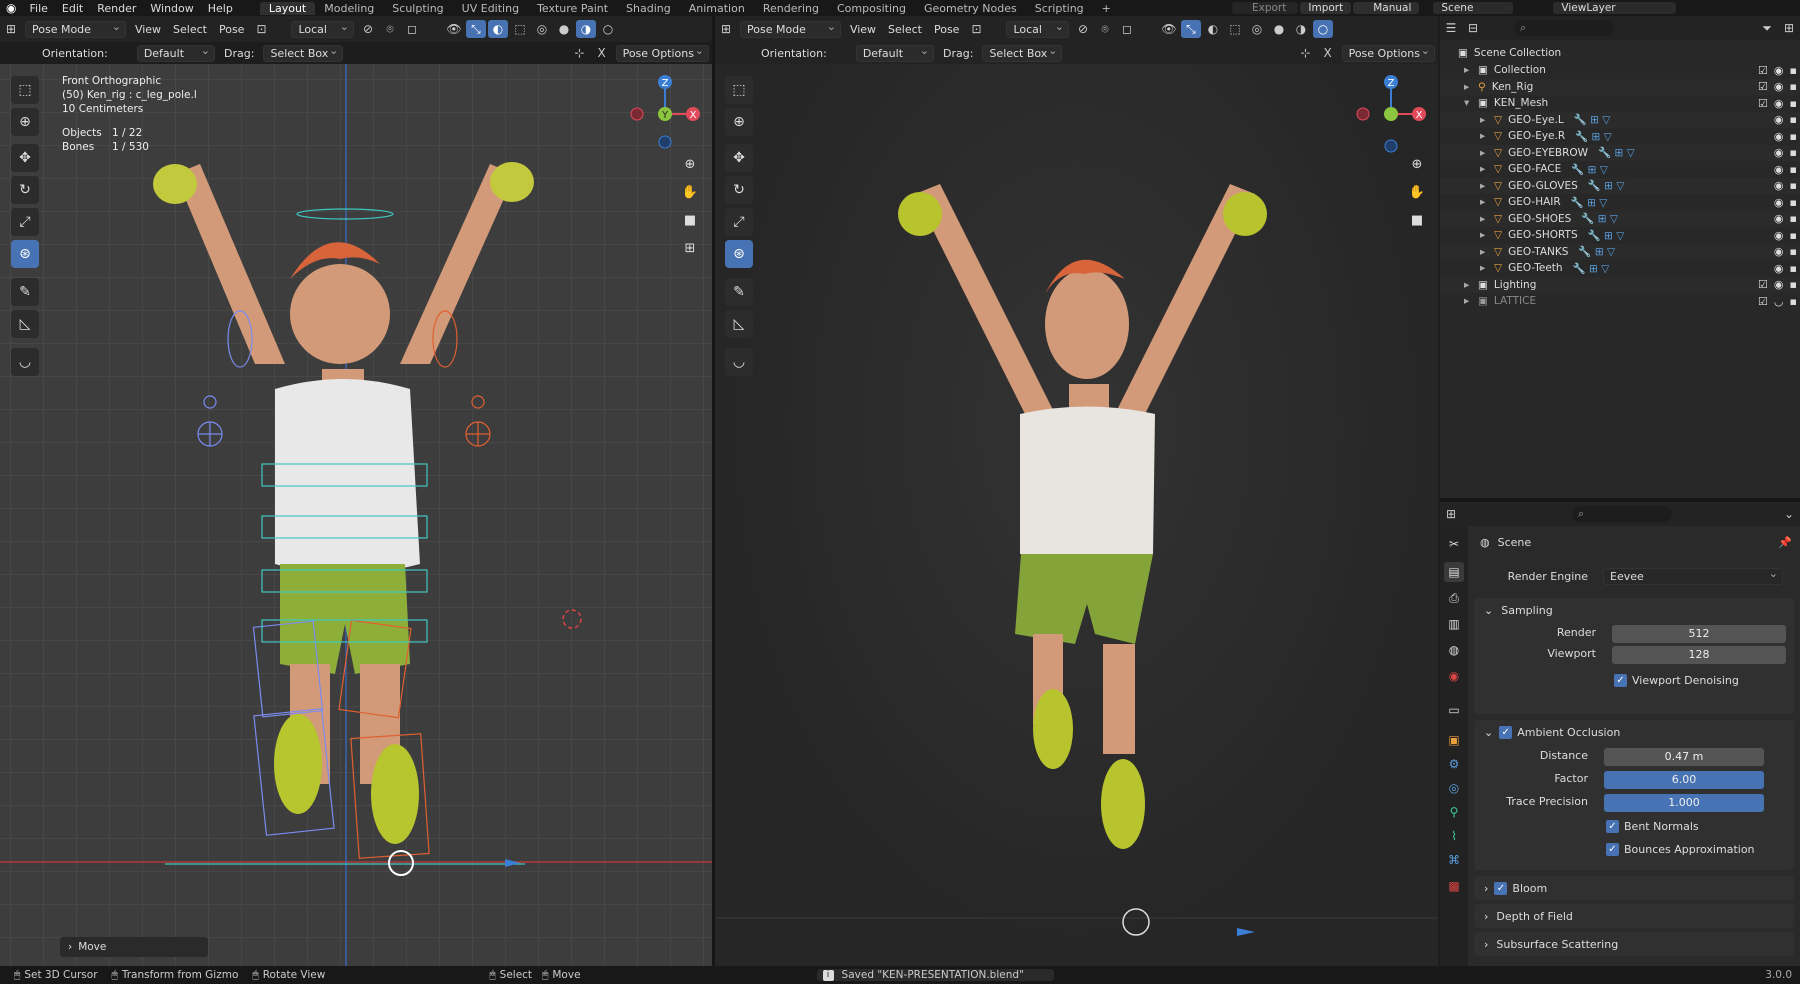  Describe the element at coordinates (1634, 944) in the screenshot. I see `sss-panel: › Subsurface Scattering` at that location.